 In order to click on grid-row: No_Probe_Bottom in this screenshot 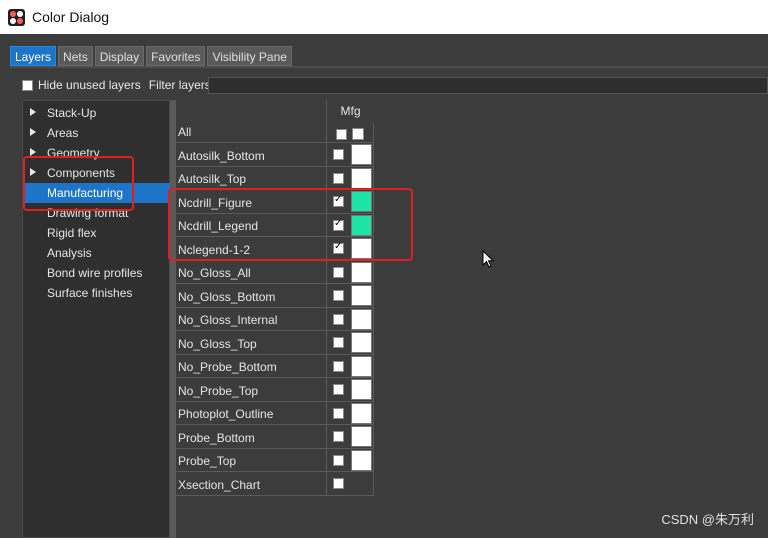, I will do `click(275, 366)`.